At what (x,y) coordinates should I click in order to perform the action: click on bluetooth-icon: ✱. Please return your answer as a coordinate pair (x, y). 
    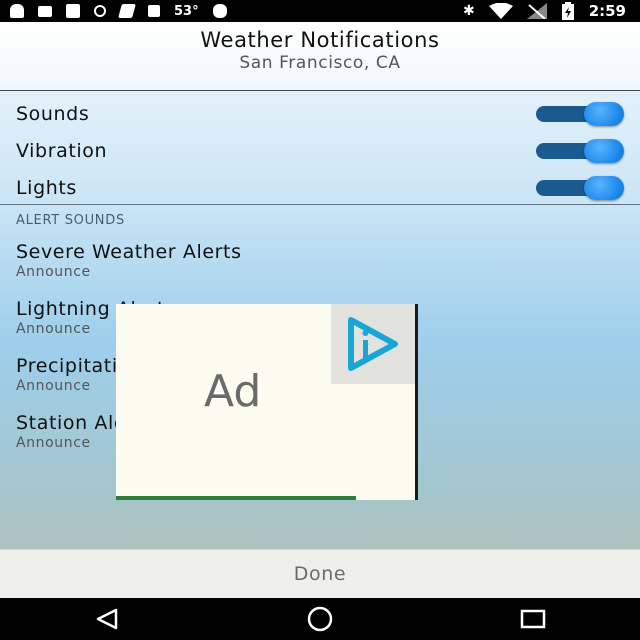
    Looking at the image, I should click on (468, 11).